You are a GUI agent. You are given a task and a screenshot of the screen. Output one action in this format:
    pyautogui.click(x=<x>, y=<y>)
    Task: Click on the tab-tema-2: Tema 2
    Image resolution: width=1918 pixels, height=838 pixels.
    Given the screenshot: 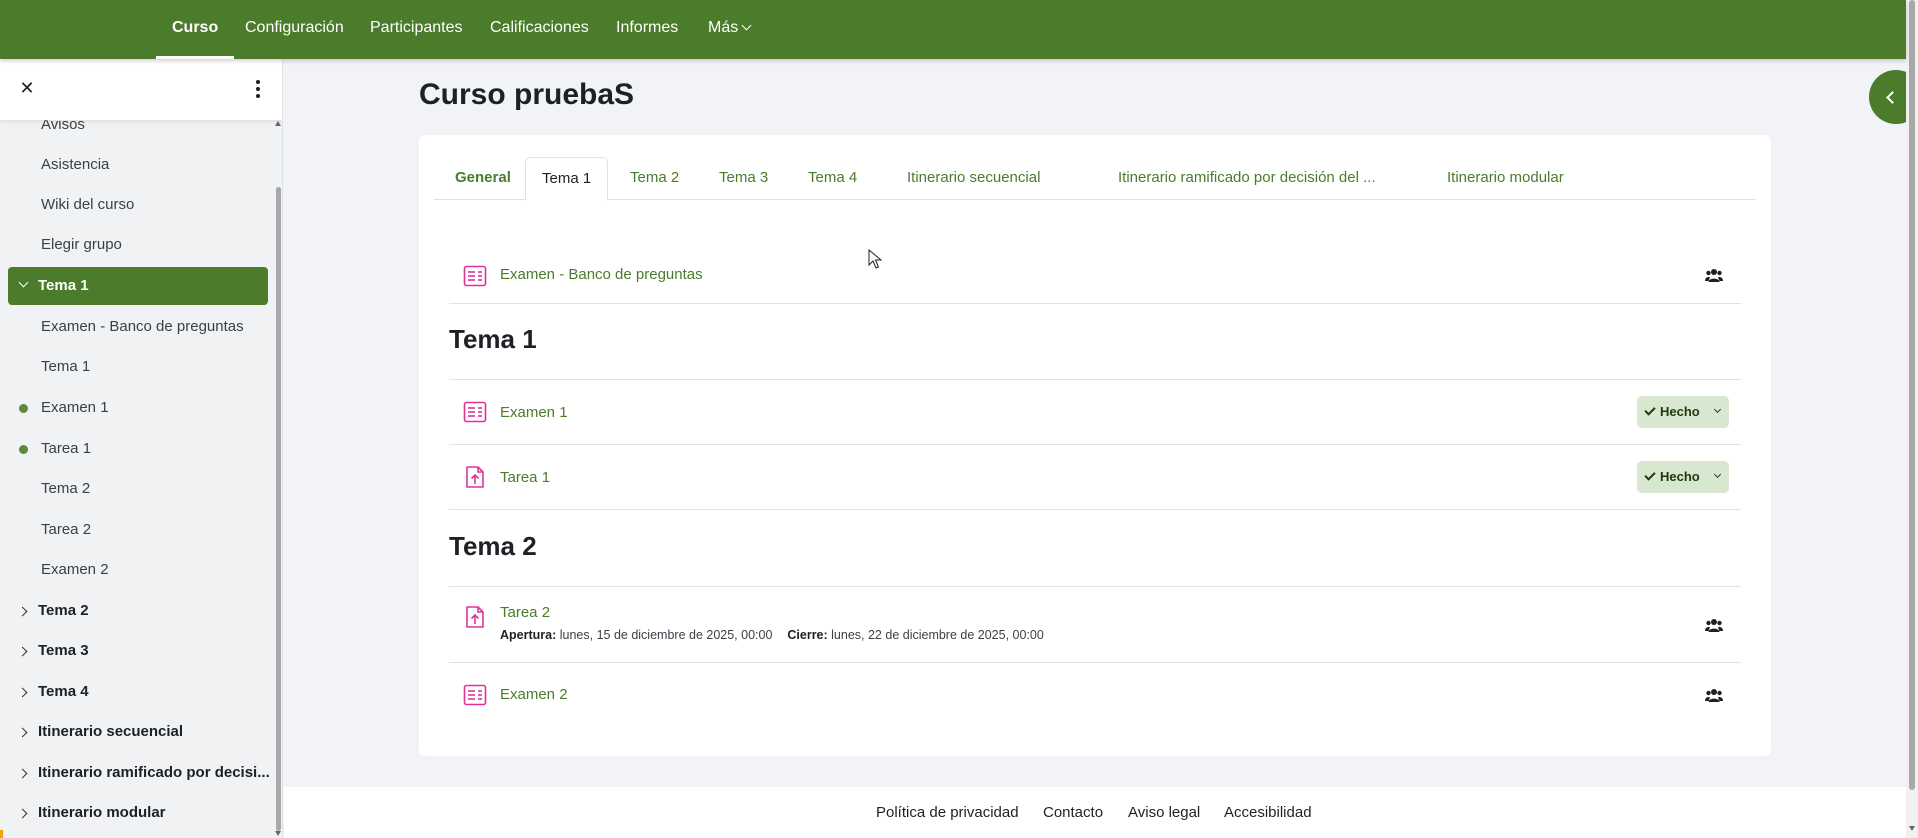 What is the action you would take?
    pyautogui.click(x=654, y=178)
    